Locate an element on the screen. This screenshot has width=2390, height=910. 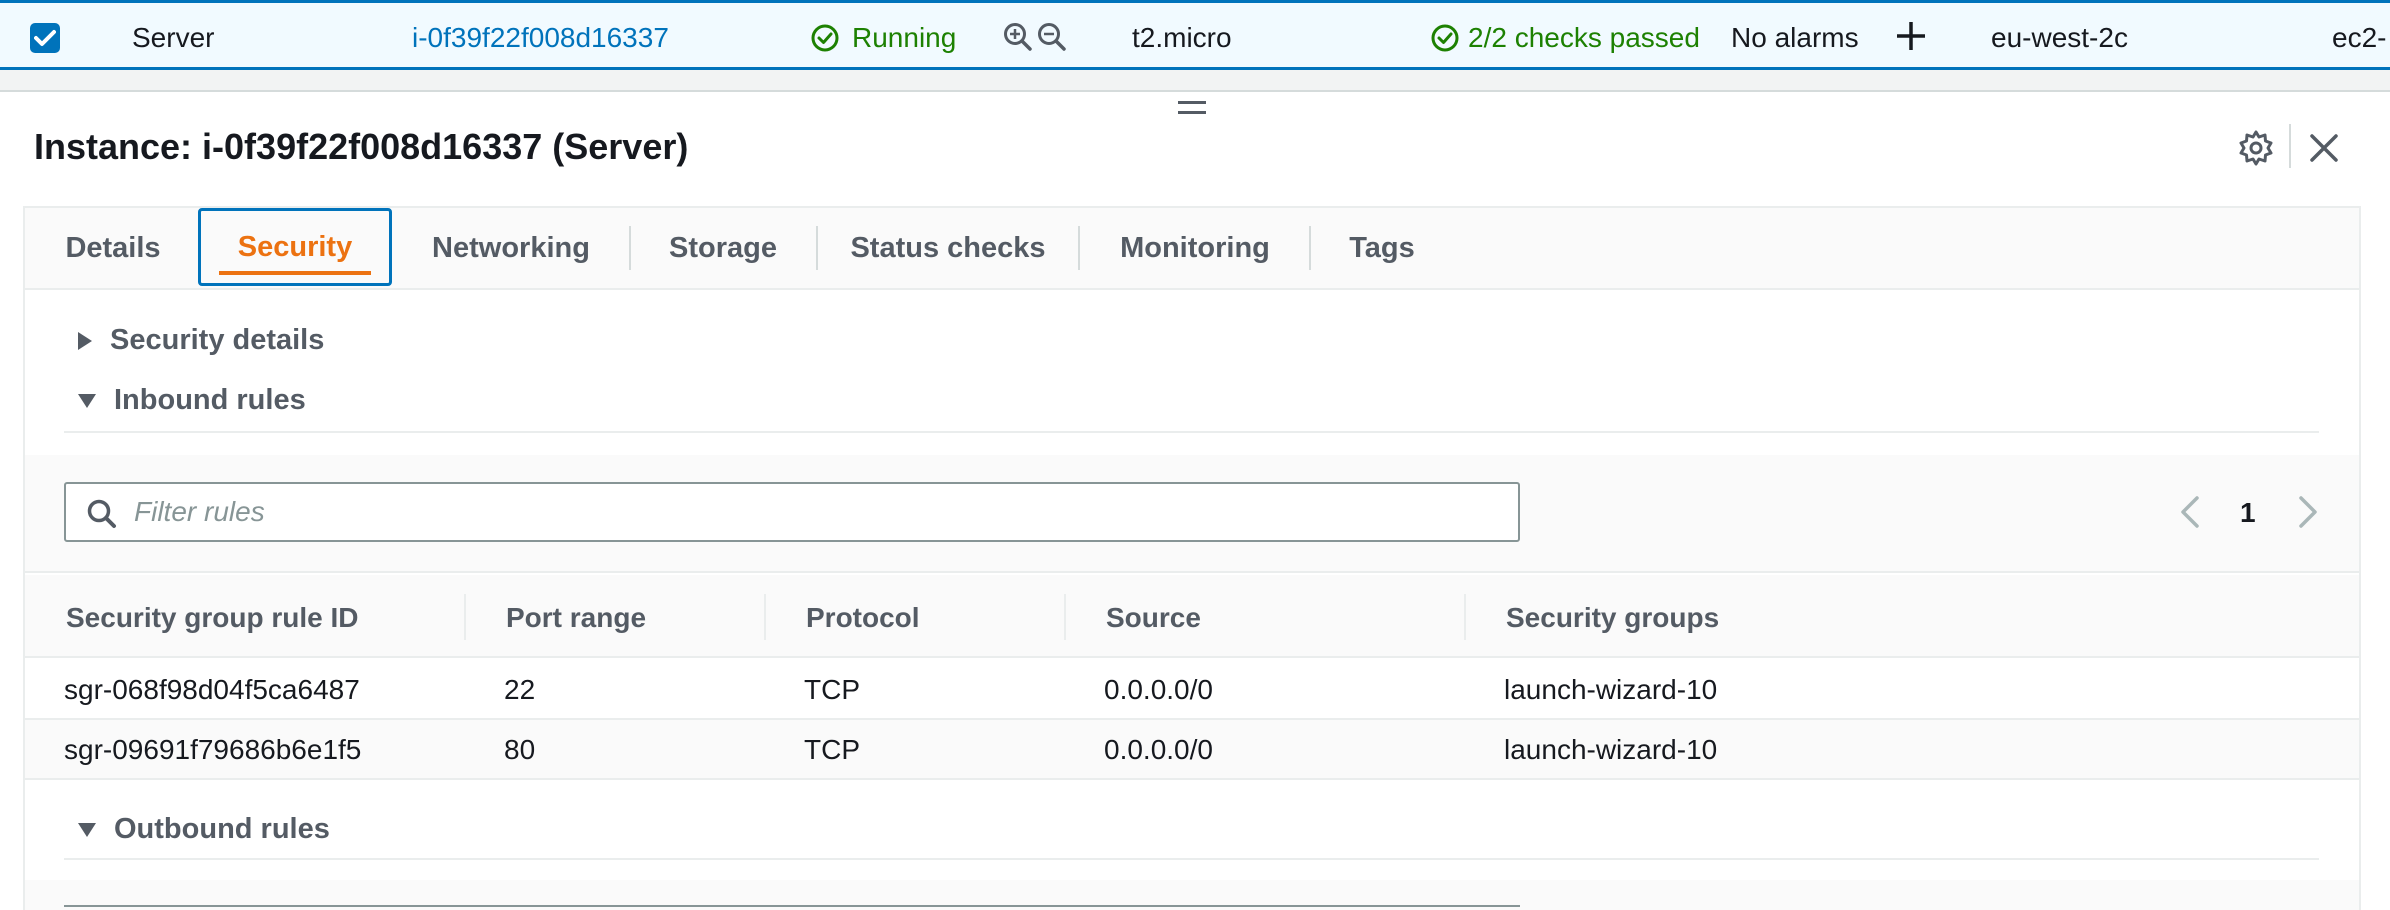
add-alarm-button is located at coordinates (1911, 40).